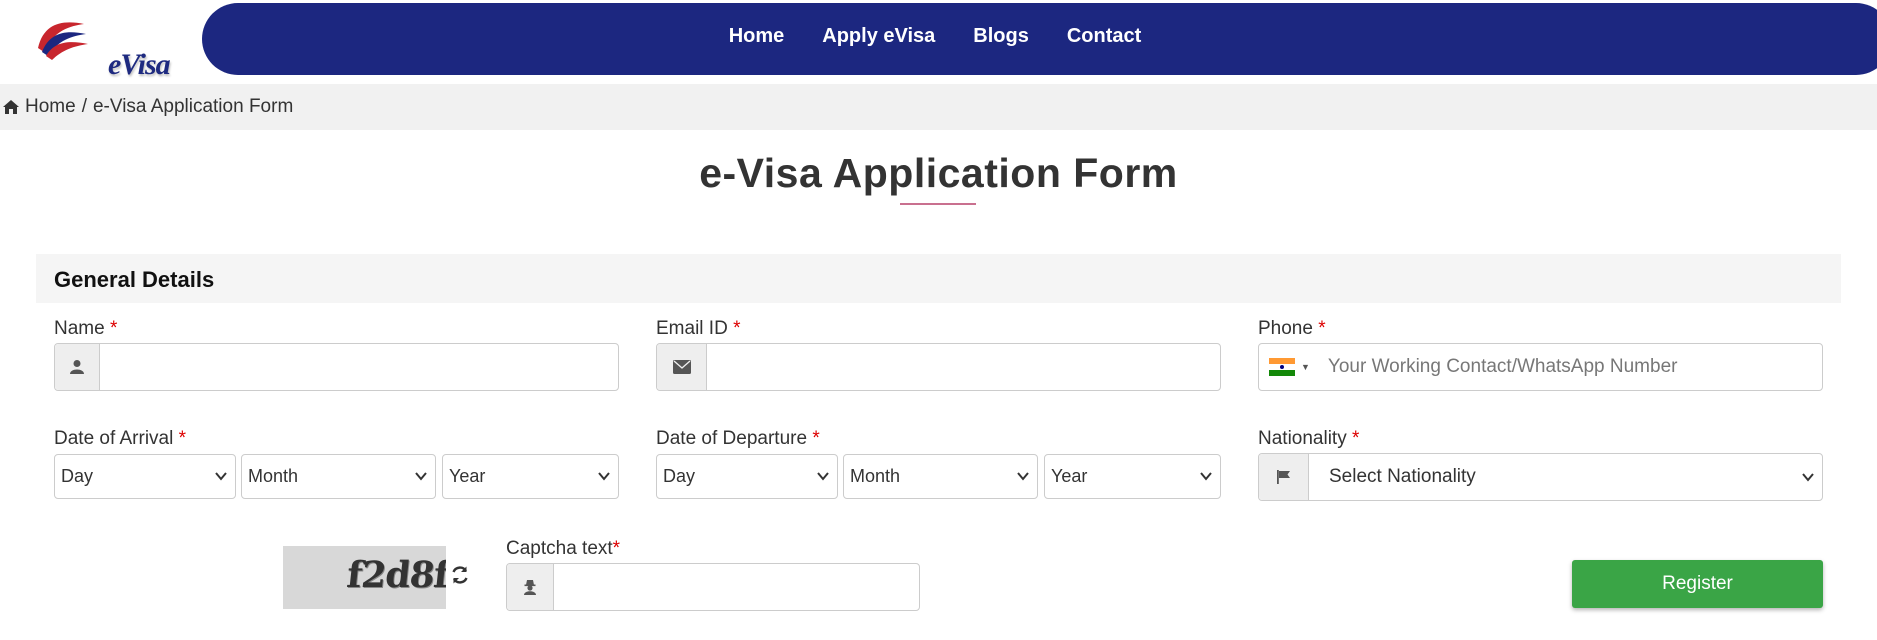 The width and height of the screenshot is (1877, 640). What do you see at coordinates (50, 107) in the screenshot?
I see `breadcrumb-home-link: Home` at bounding box center [50, 107].